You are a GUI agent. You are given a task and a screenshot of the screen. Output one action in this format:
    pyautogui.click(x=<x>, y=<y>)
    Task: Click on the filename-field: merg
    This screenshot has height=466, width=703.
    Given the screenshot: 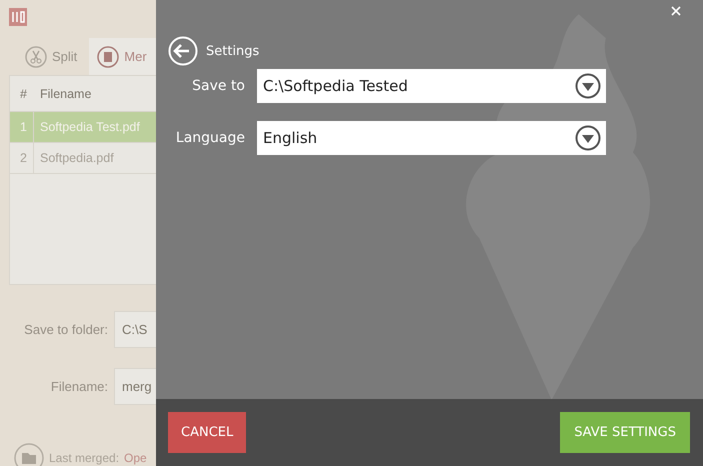 What is the action you would take?
    pyautogui.click(x=135, y=386)
    